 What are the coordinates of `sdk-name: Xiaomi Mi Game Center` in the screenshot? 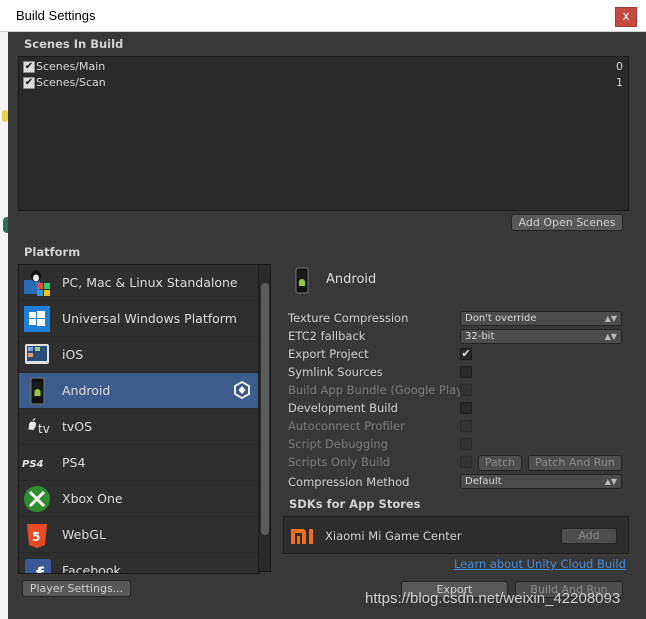 It's located at (393, 536).